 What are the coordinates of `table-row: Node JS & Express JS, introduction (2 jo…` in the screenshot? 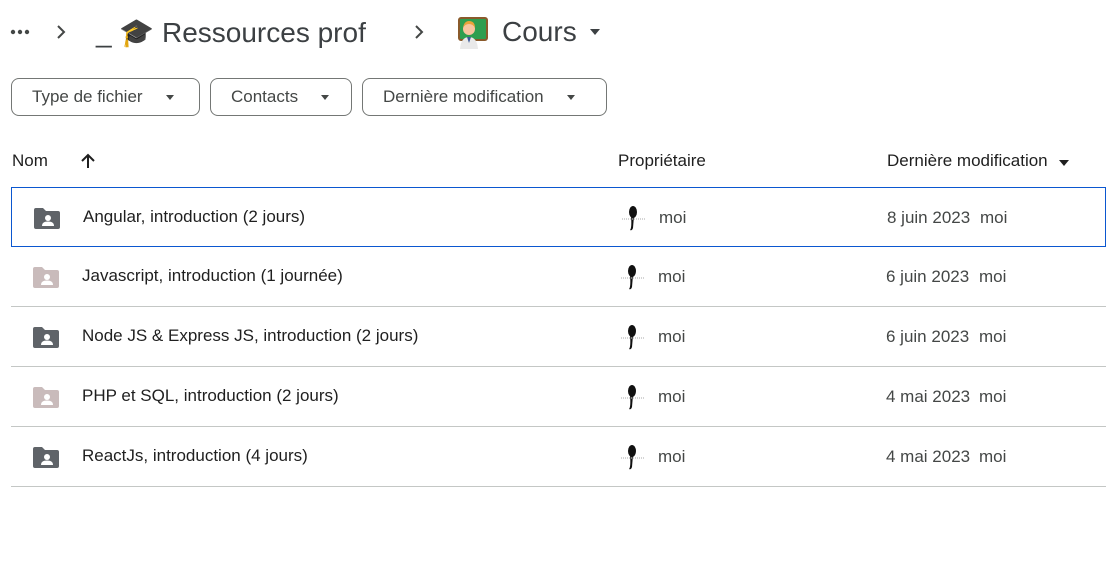 It's located at (558, 337).